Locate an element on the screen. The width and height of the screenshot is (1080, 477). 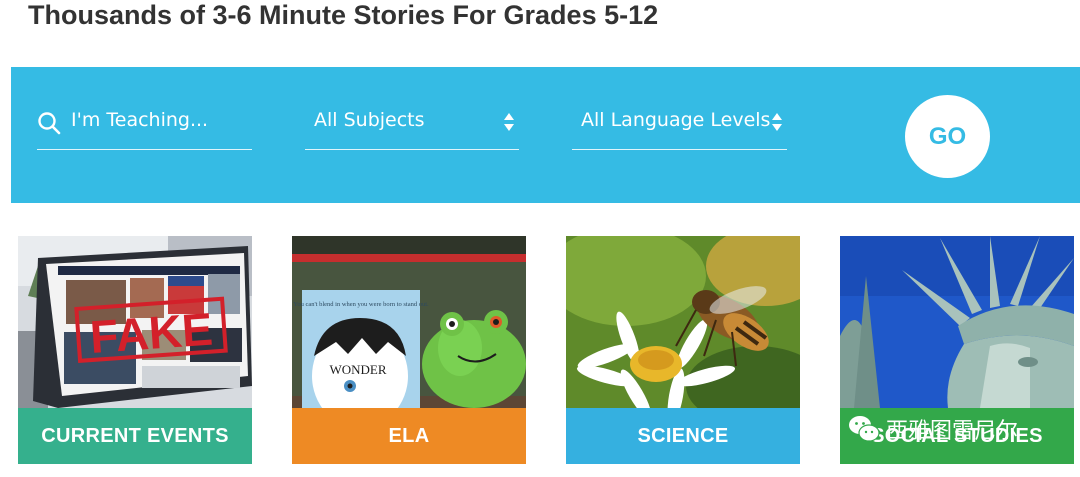
category-card-science: SCIENCE is located at coordinates (683, 352).